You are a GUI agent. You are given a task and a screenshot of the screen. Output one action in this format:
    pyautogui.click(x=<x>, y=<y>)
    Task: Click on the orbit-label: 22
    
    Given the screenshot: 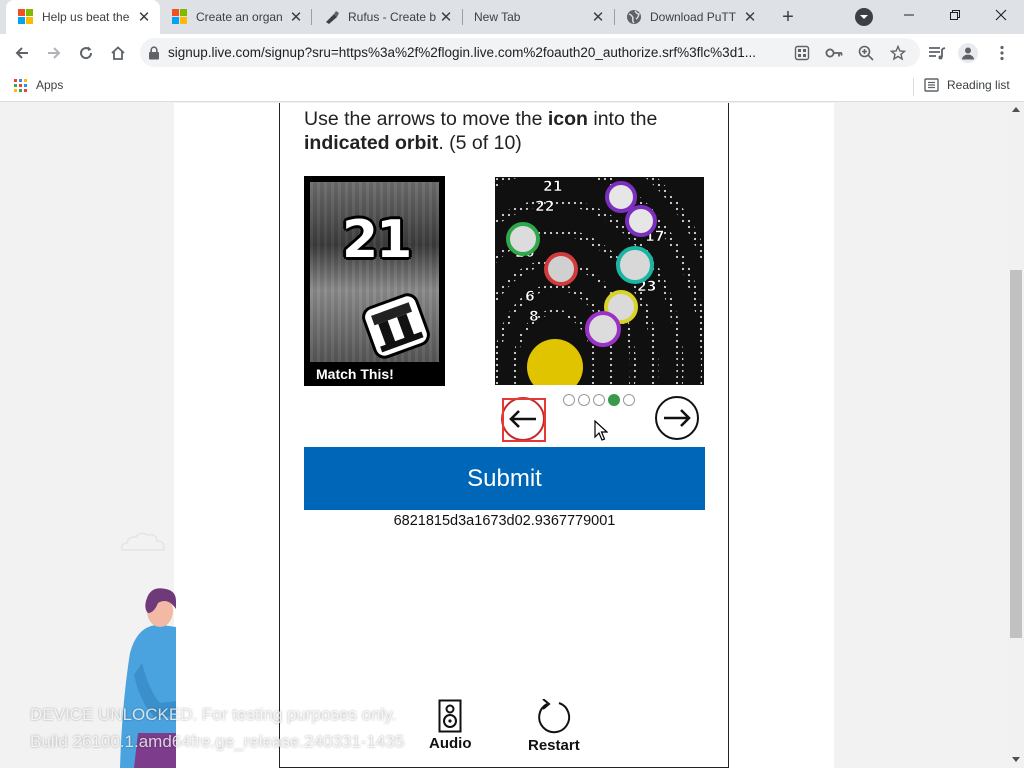 What is the action you would take?
    pyautogui.click(x=544, y=207)
    